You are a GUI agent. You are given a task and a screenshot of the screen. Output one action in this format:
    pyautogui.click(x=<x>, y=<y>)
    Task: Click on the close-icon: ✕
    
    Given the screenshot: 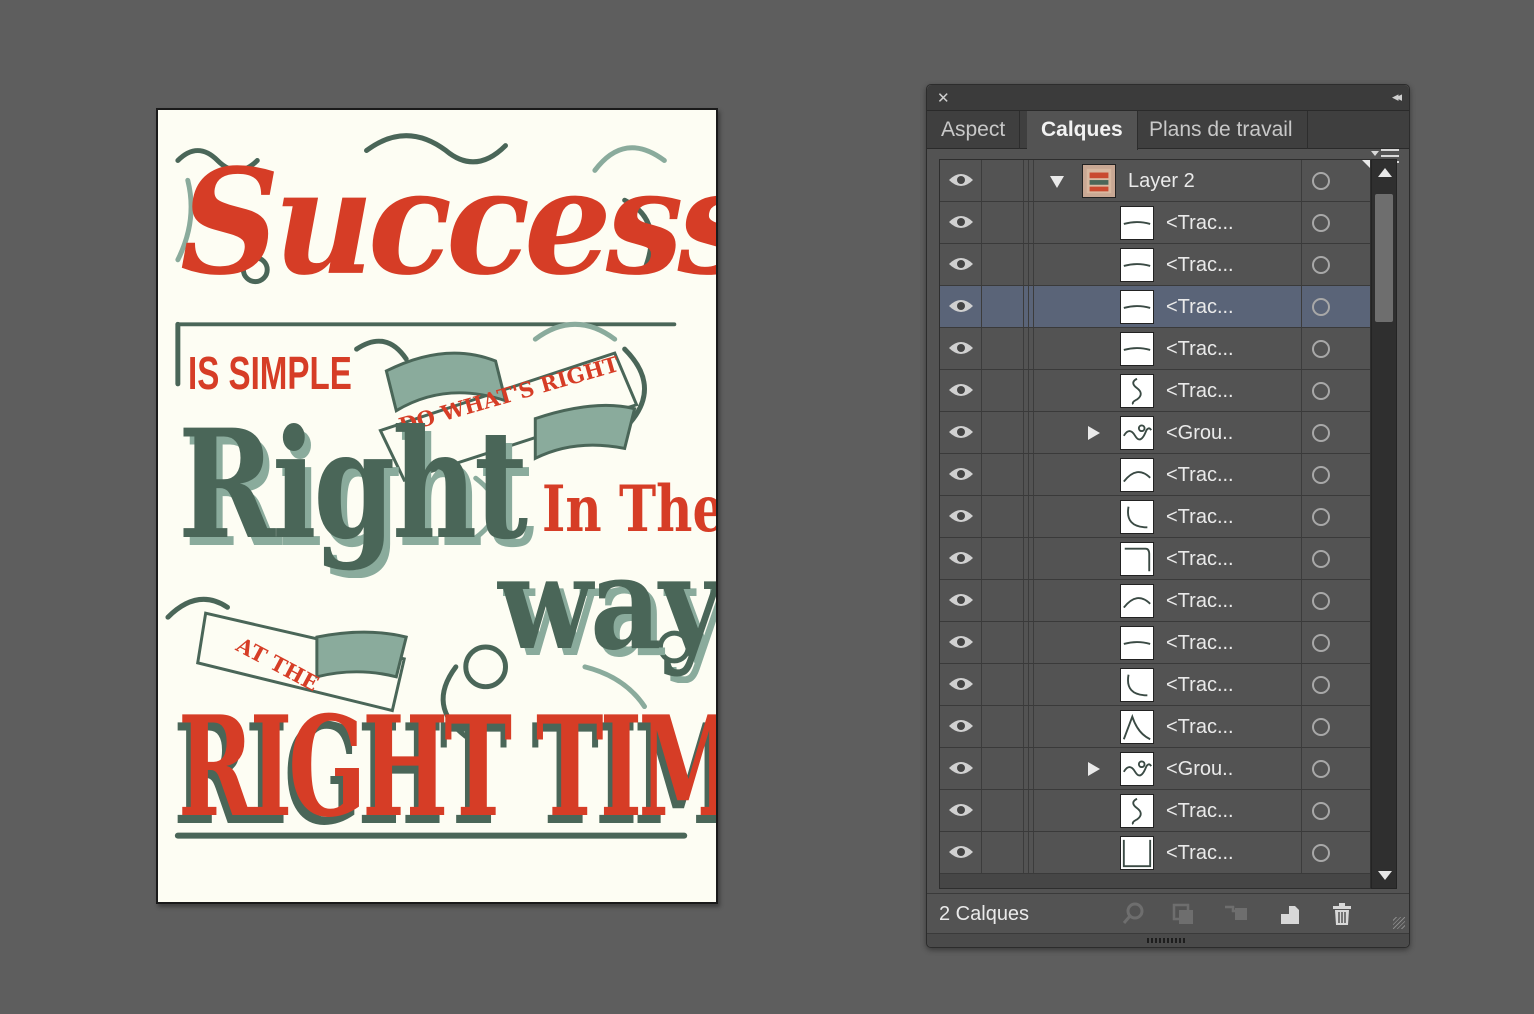 What is the action you would take?
    pyautogui.click(x=943, y=98)
    